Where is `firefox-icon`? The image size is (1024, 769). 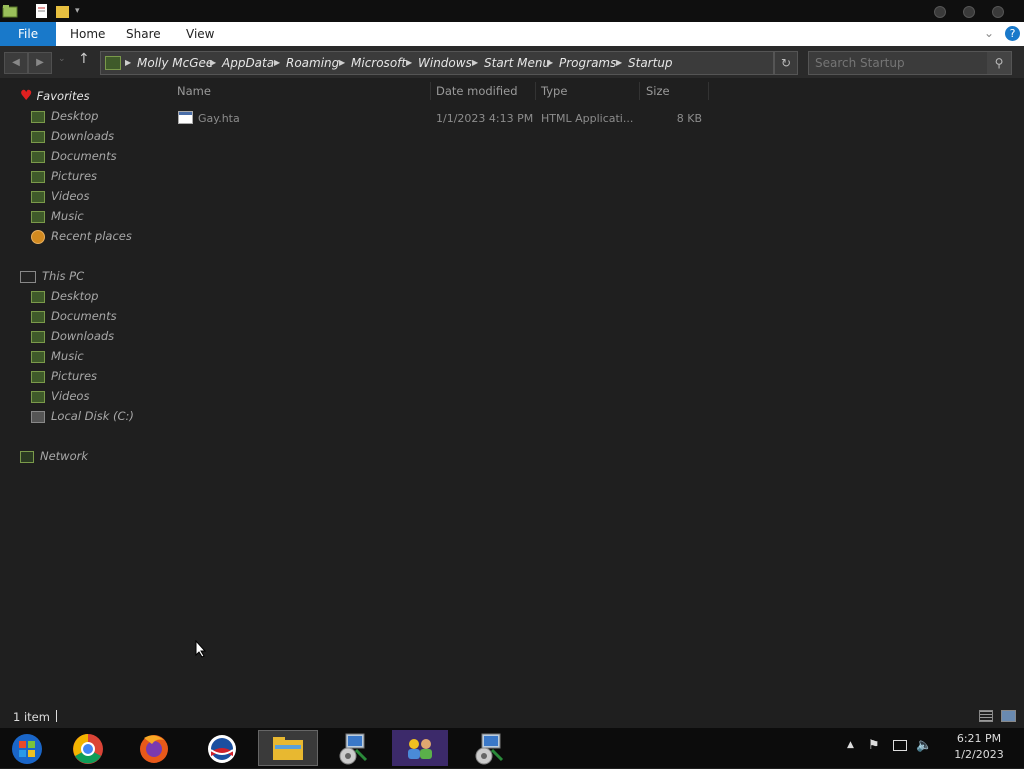
firefox-icon is located at coordinates (154, 748).